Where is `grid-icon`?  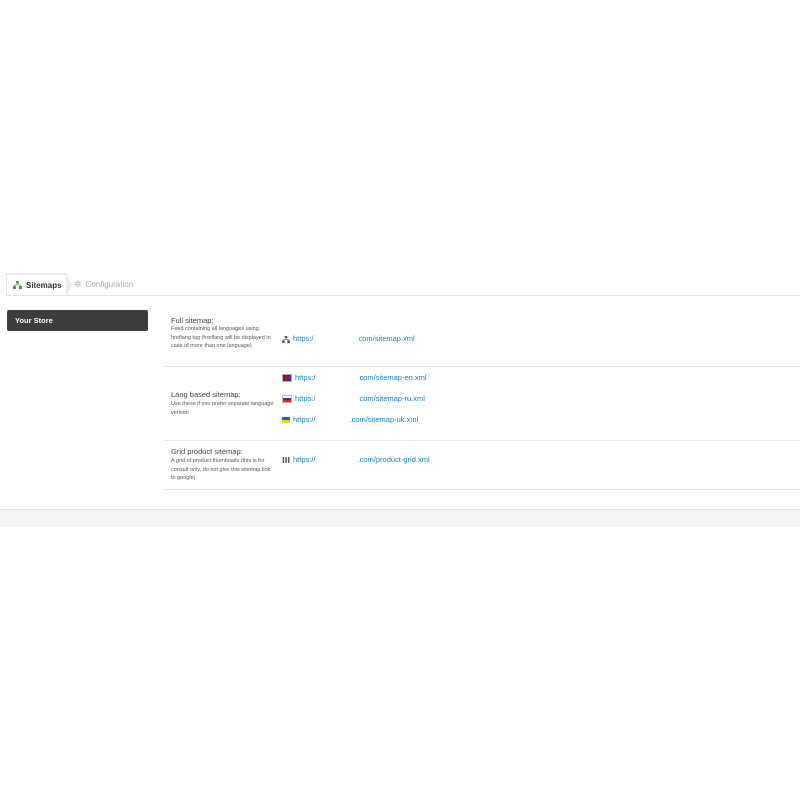
grid-icon is located at coordinates (286, 459).